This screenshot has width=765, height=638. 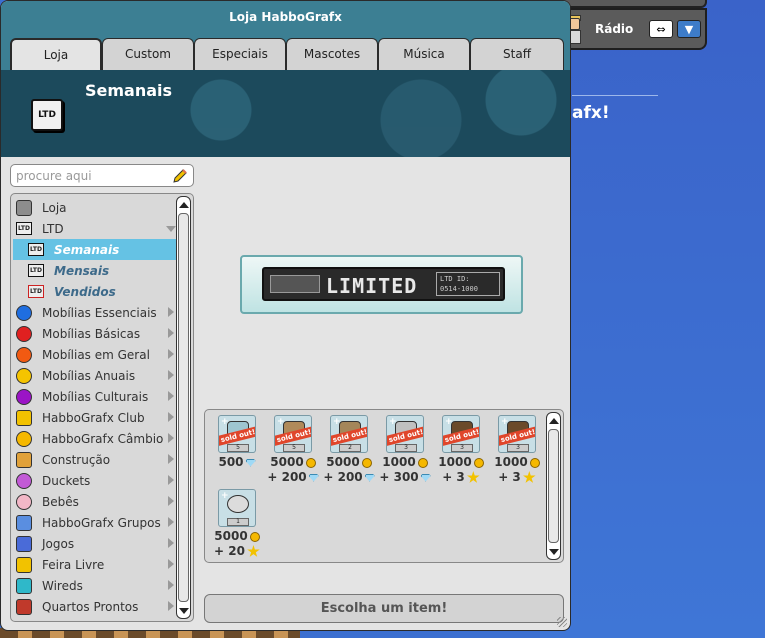 What do you see at coordinates (615, 95) in the screenshot?
I see `background-divider` at bounding box center [615, 95].